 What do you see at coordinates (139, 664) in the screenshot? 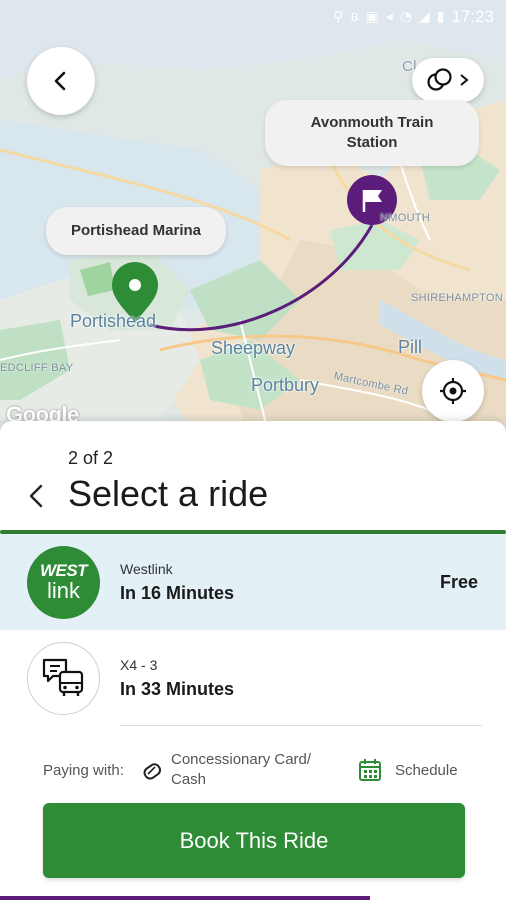
I see `ride-name: X4 - 3` at bounding box center [139, 664].